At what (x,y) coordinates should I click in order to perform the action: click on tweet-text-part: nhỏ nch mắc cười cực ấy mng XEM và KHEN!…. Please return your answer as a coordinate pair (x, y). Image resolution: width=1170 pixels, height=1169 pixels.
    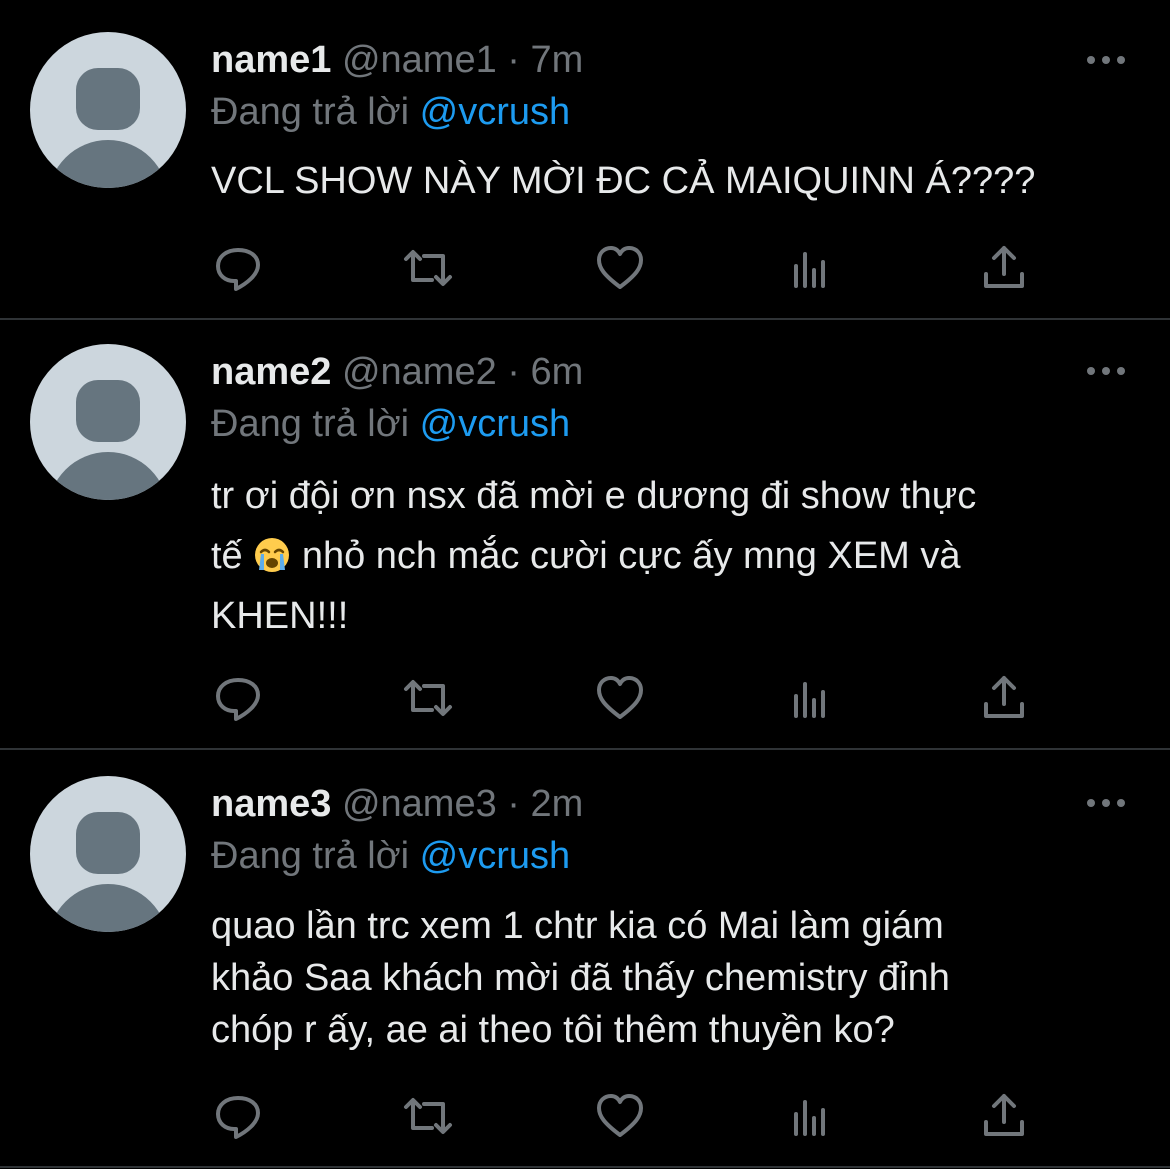
    Looking at the image, I should click on (586, 586).